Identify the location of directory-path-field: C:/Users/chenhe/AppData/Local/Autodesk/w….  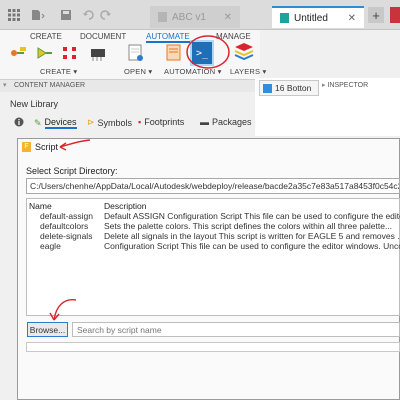
(213, 186).